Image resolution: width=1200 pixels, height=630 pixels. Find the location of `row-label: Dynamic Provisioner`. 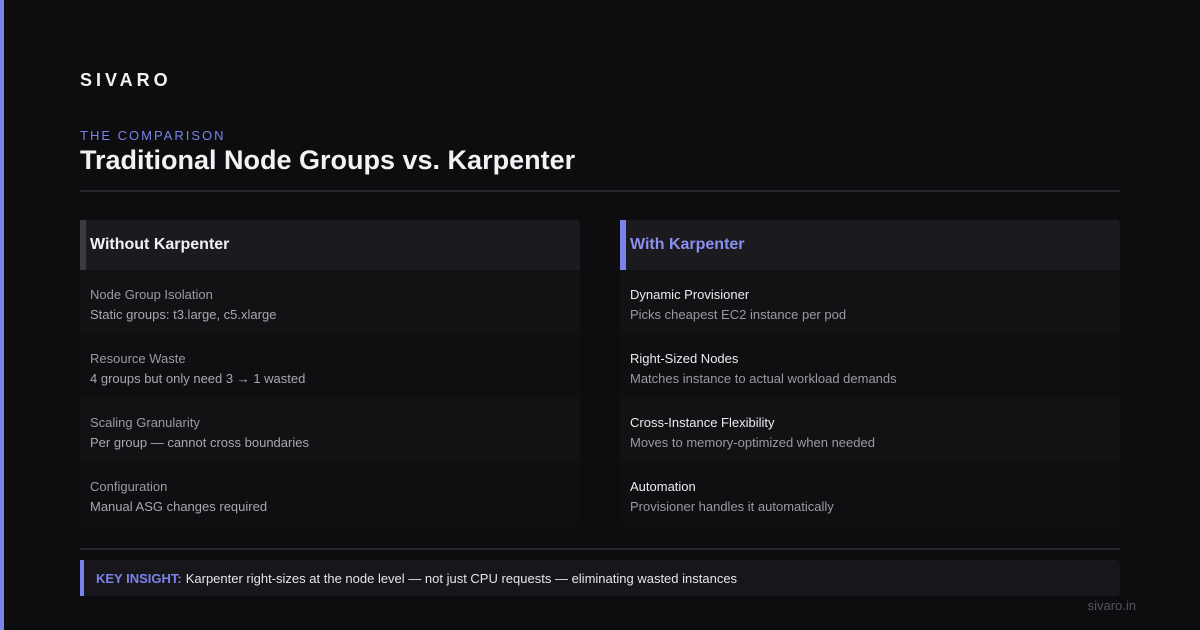

row-label: Dynamic Provisioner is located at coordinates (690, 294).